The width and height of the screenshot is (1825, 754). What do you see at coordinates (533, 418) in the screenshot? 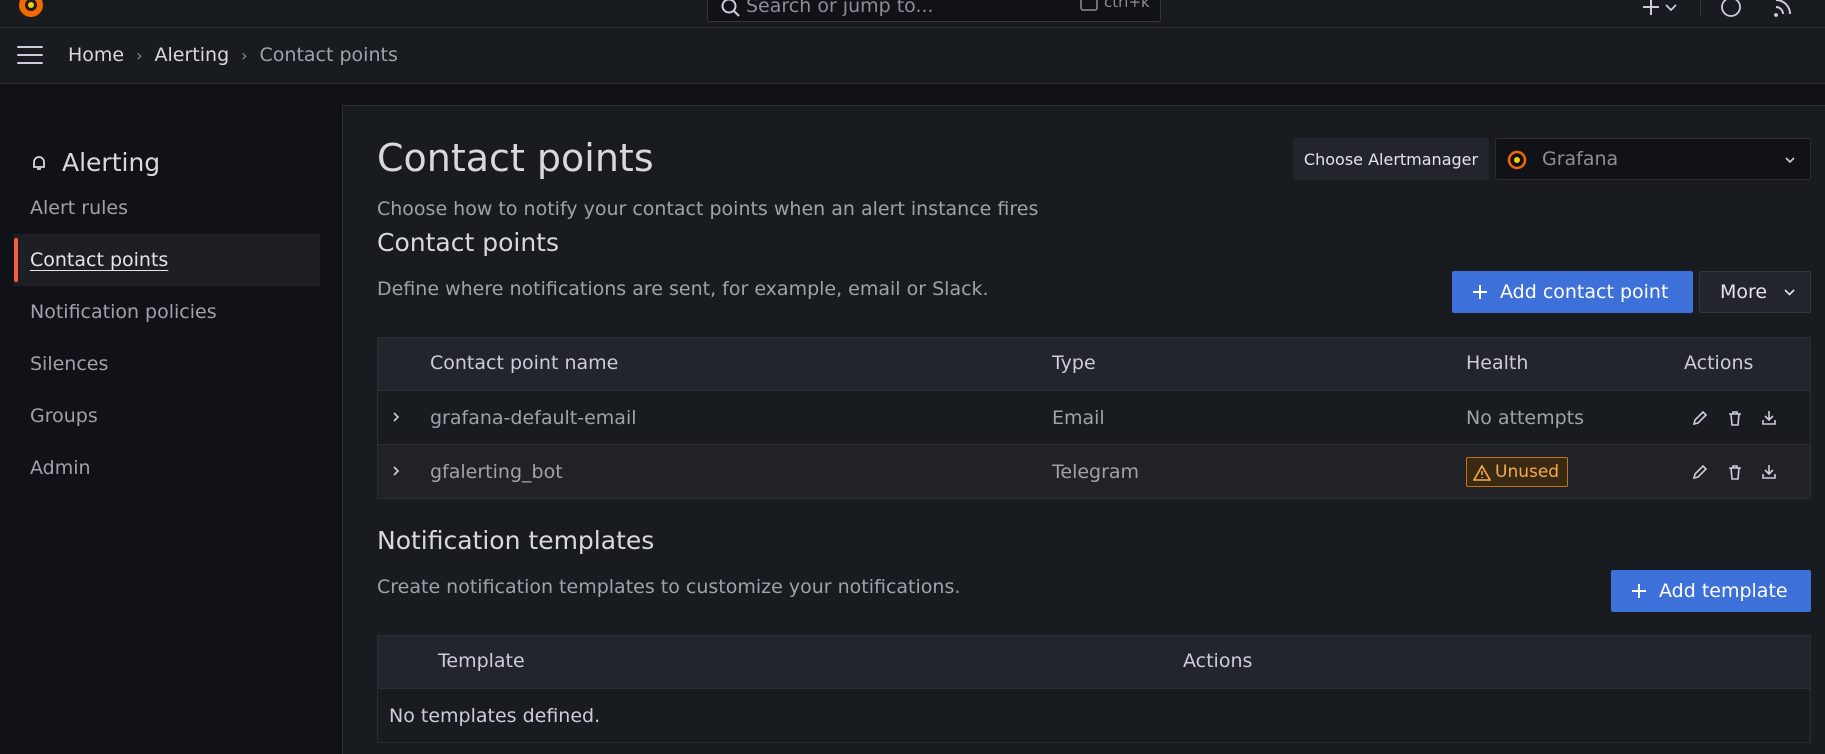
I see `contact-point-name: grafana-default-email` at bounding box center [533, 418].